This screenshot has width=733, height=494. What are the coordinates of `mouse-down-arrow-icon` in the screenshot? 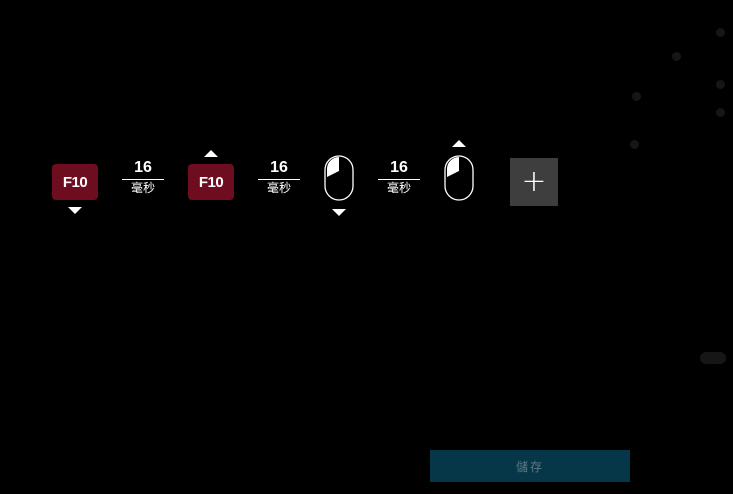 It's located at (339, 212).